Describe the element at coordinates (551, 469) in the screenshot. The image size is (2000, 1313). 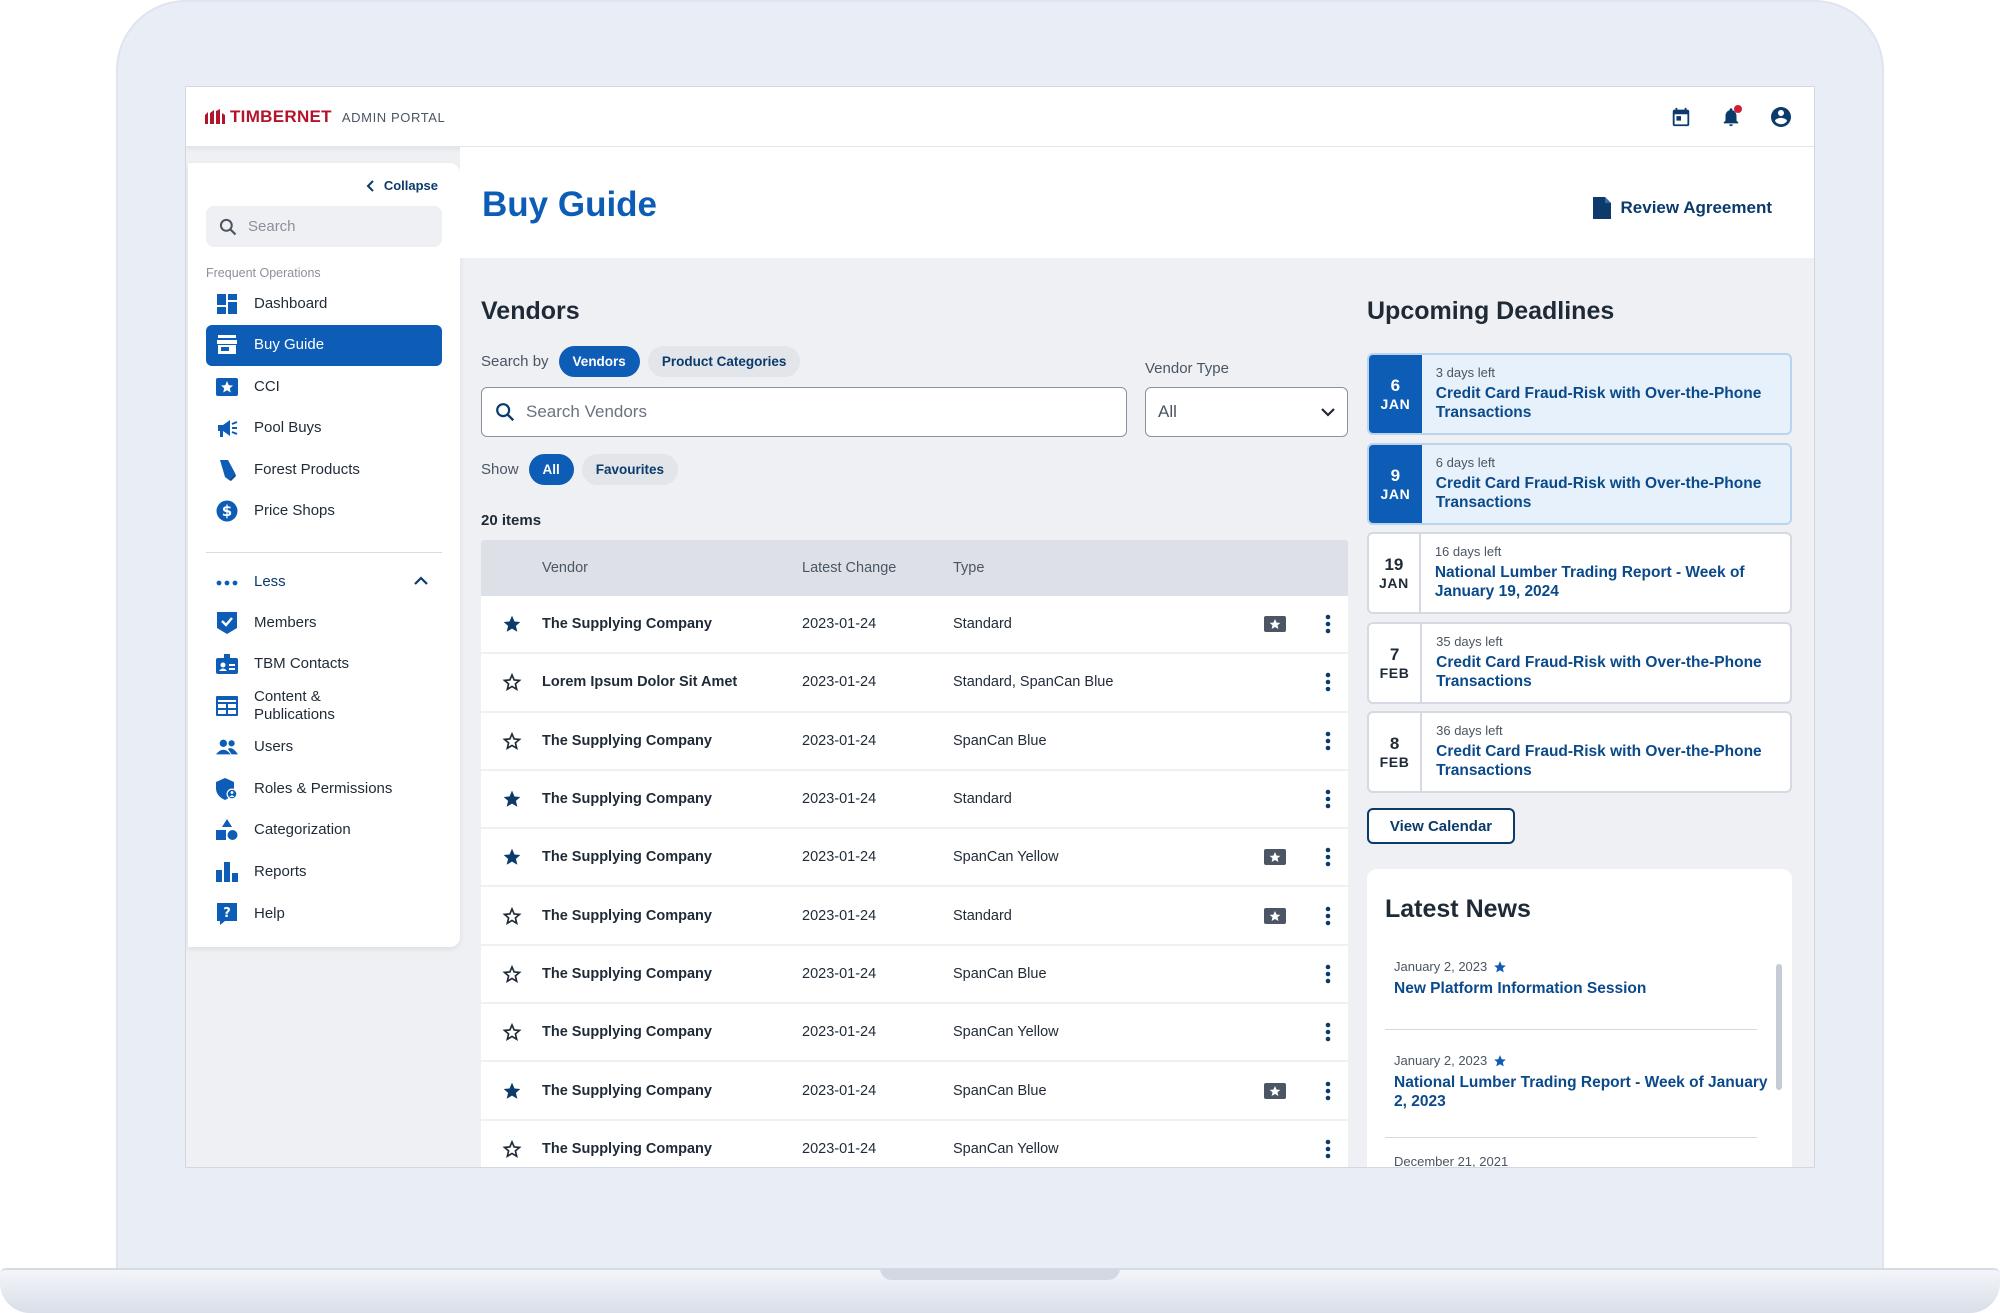
I see `show-all-chip: All` at that location.